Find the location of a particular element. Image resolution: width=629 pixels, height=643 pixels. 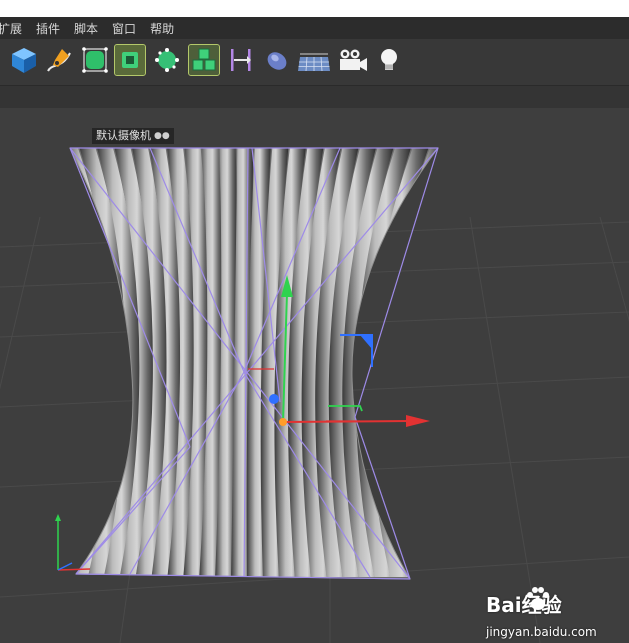

field-tool-button is located at coordinates (277, 60).